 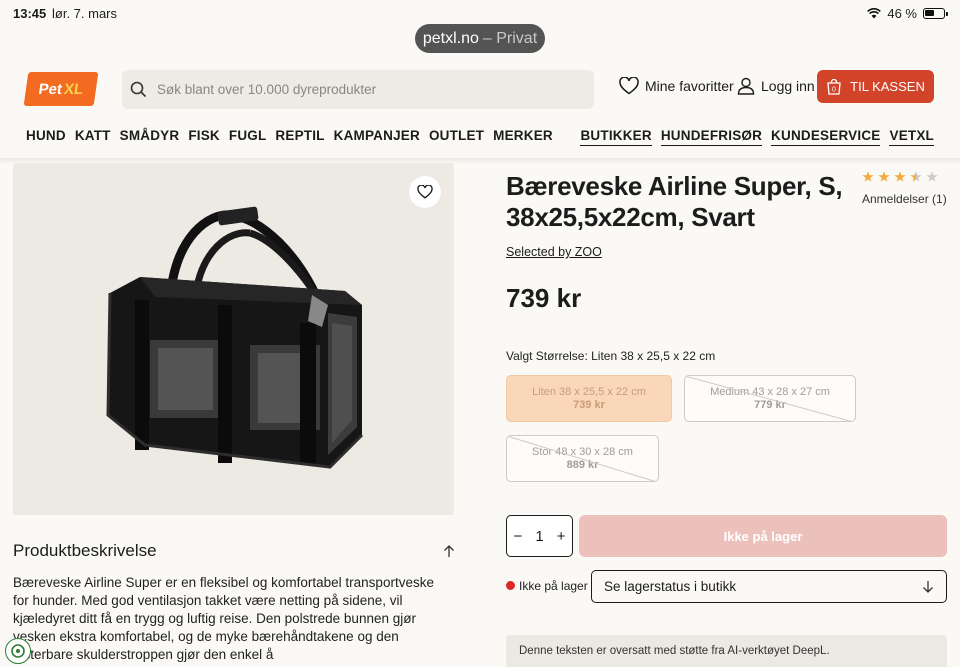 I want to click on petxl-logo: Pet XL, so click(x=61, y=89).